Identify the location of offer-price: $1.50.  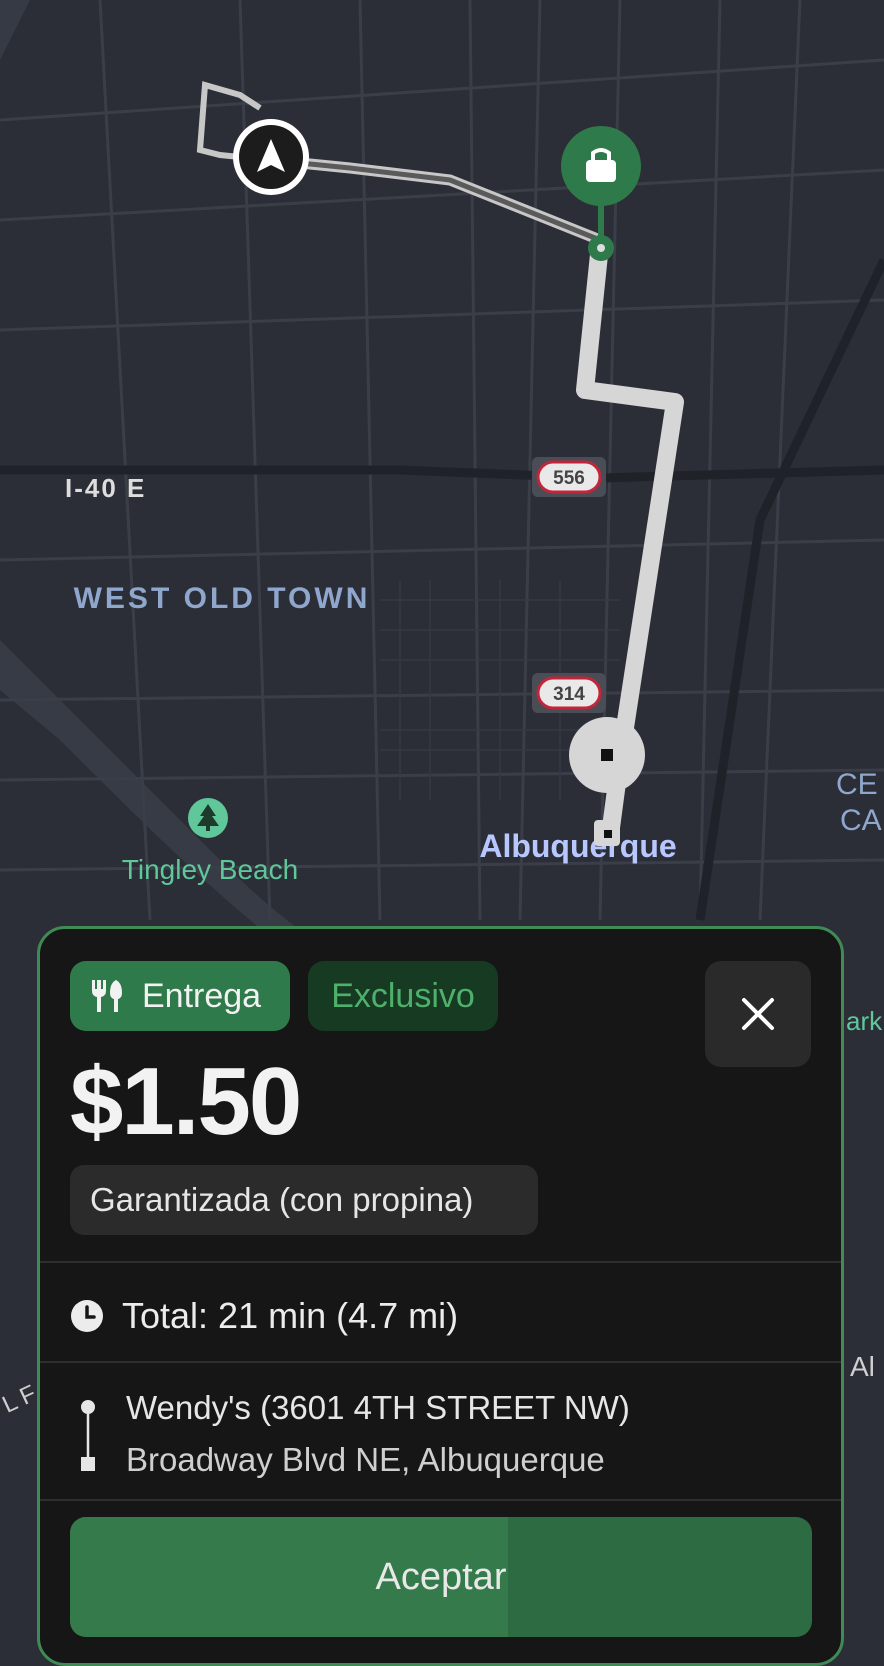
(186, 1101).